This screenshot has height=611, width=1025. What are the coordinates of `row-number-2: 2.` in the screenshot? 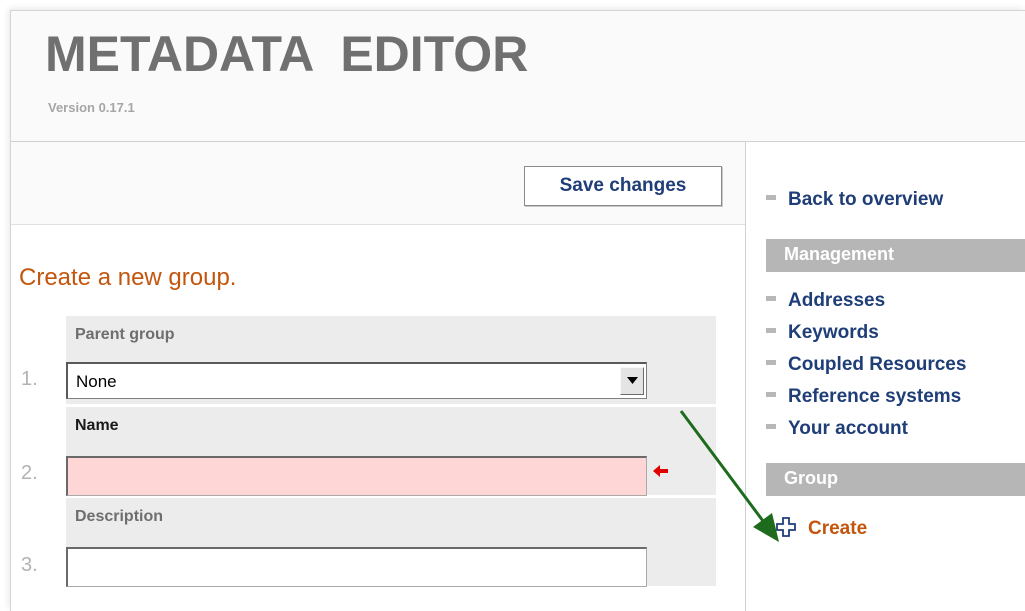 It's located at (29, 473).